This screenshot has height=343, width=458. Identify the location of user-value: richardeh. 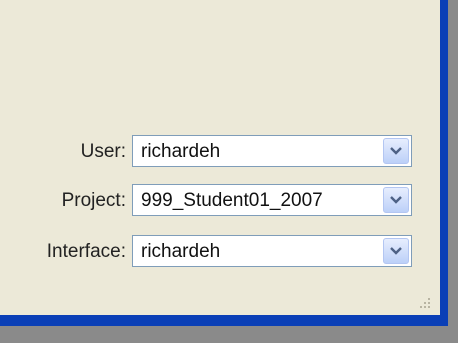
(181, 151).